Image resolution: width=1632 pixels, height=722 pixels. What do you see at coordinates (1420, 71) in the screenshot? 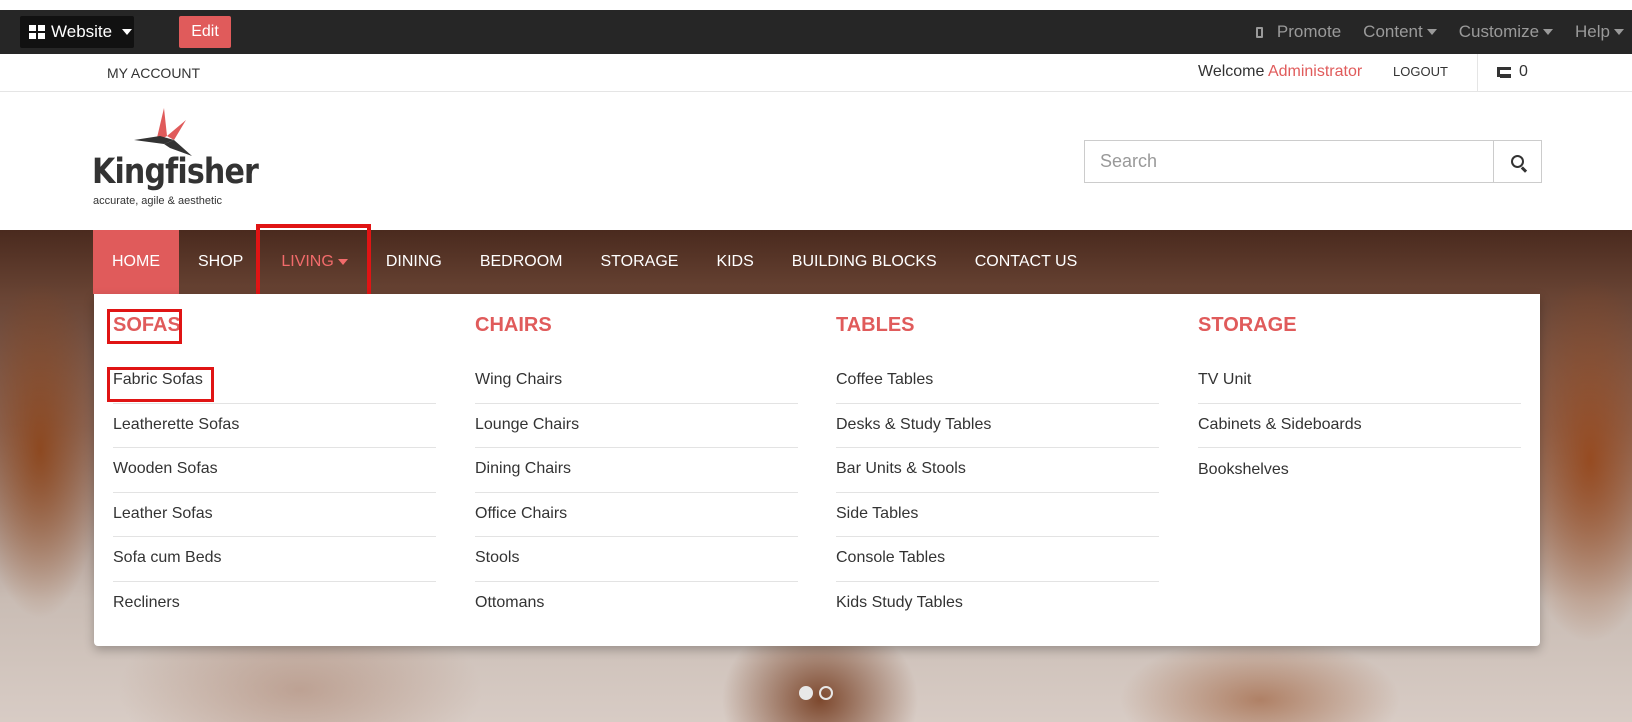
I see `logout-link: LOGOUT` at bounding box center [1420, 71].